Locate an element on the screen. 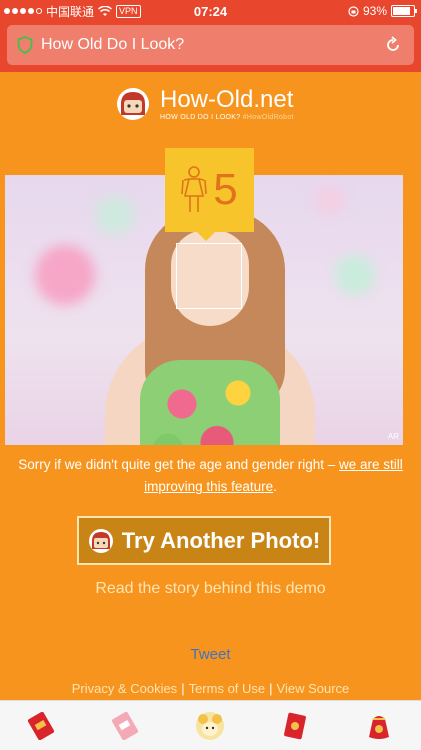 The width and height of the screenshot is (421, 750). estimated-age: 5 is located at coordinates (225, 189).